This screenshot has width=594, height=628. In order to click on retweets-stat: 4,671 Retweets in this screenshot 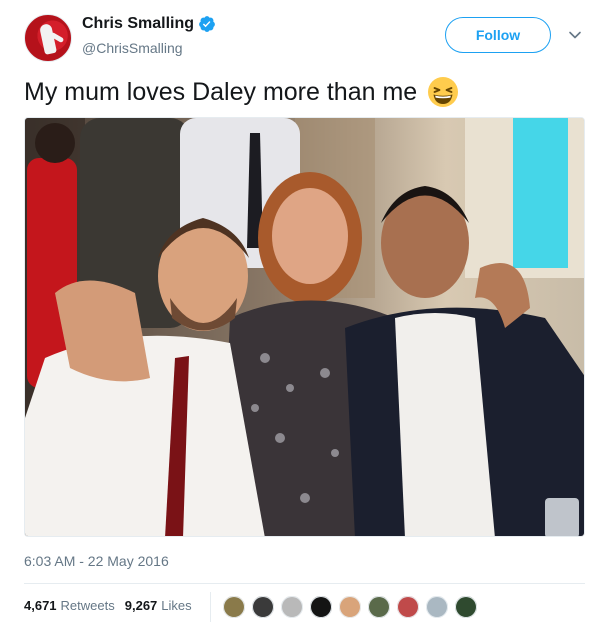, I will do `click(69, 605)`.